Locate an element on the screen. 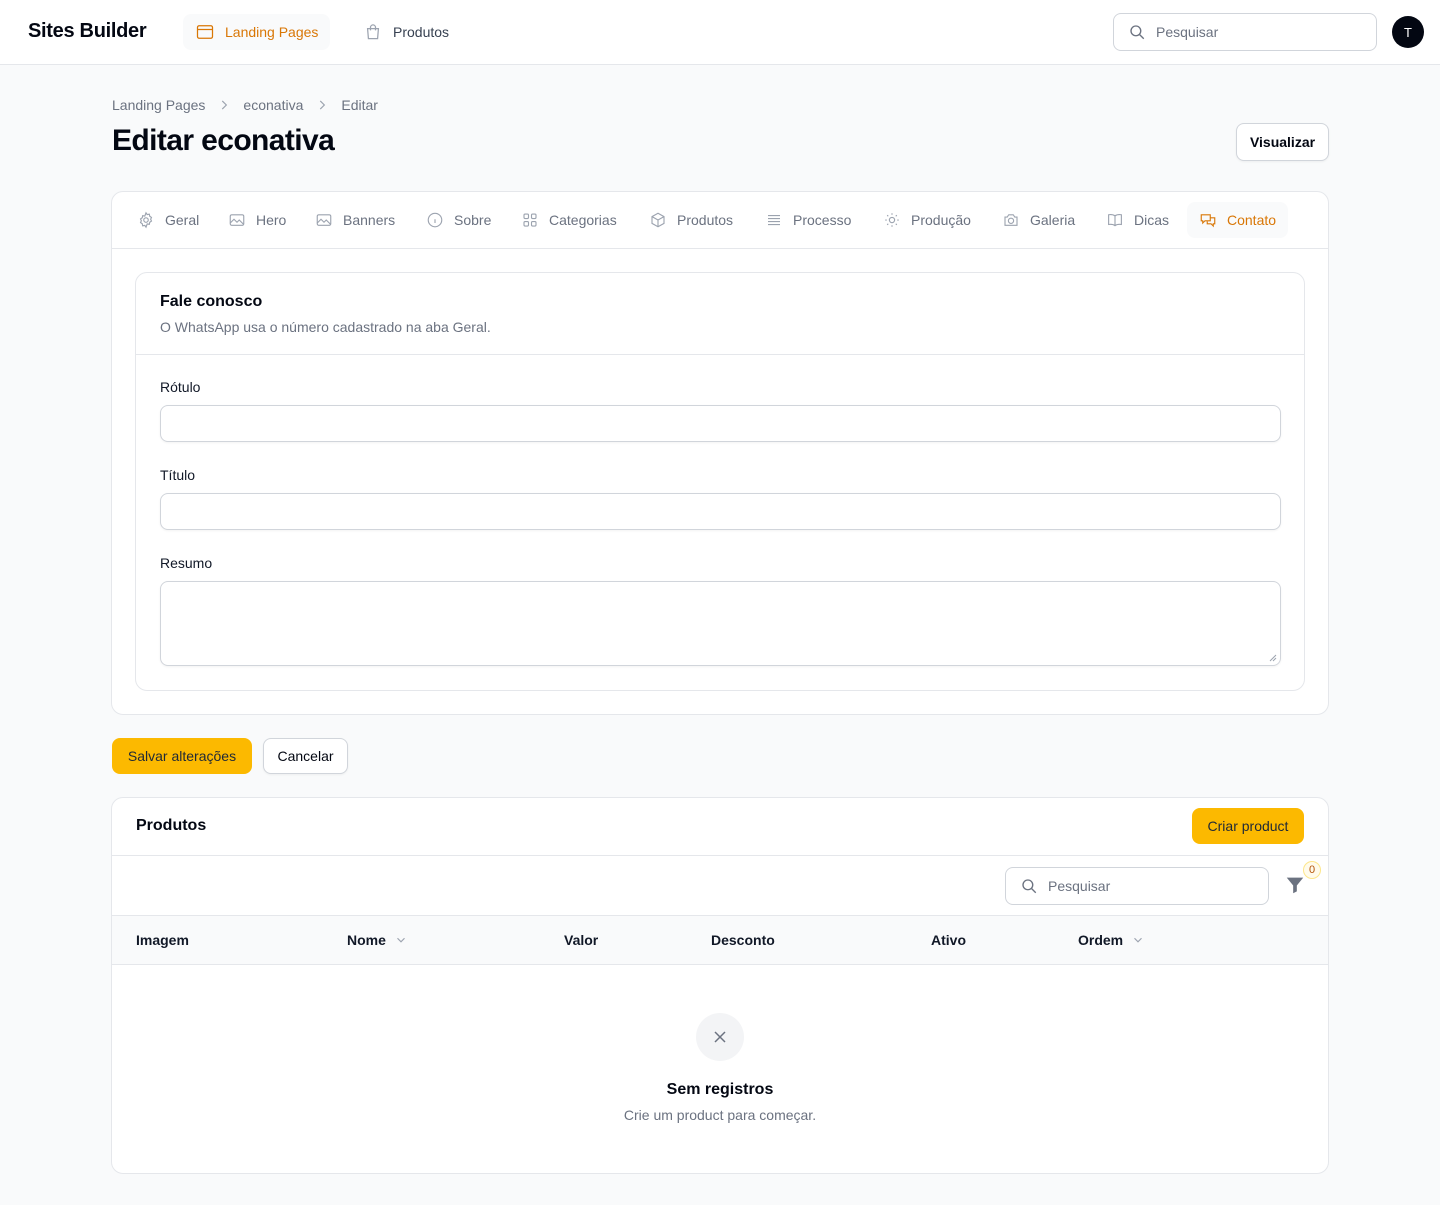 This screenshot has width=1440, height=1205. squares-grid-icon is located at coordinates (530, 220).